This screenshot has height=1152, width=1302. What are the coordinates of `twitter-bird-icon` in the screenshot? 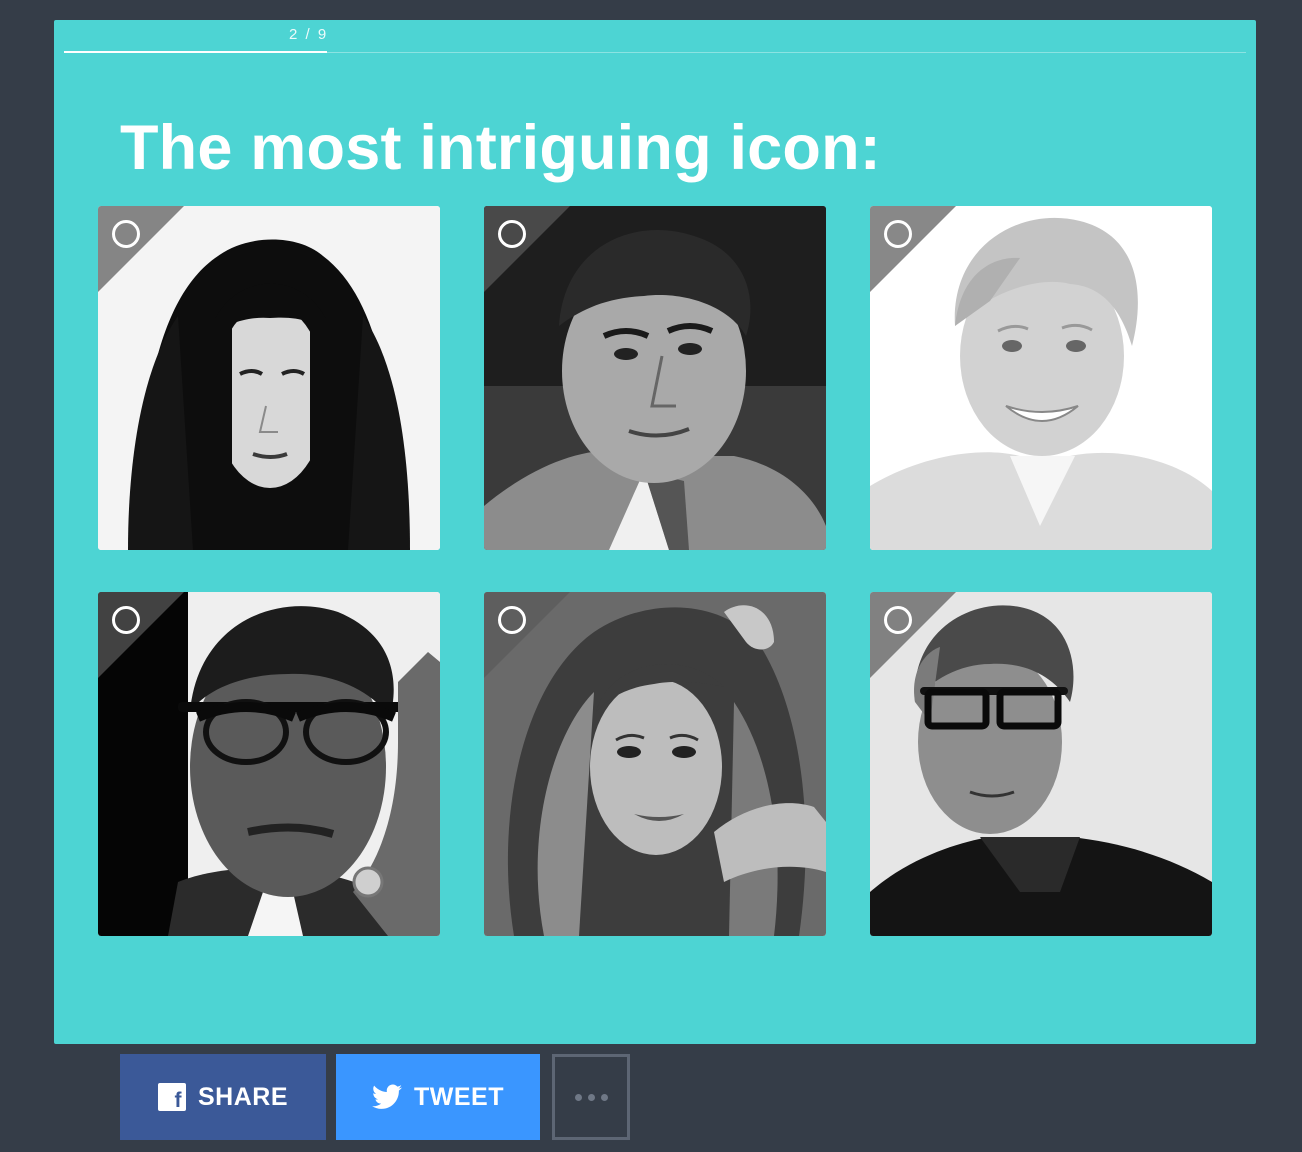 It's located at (387, 1096).